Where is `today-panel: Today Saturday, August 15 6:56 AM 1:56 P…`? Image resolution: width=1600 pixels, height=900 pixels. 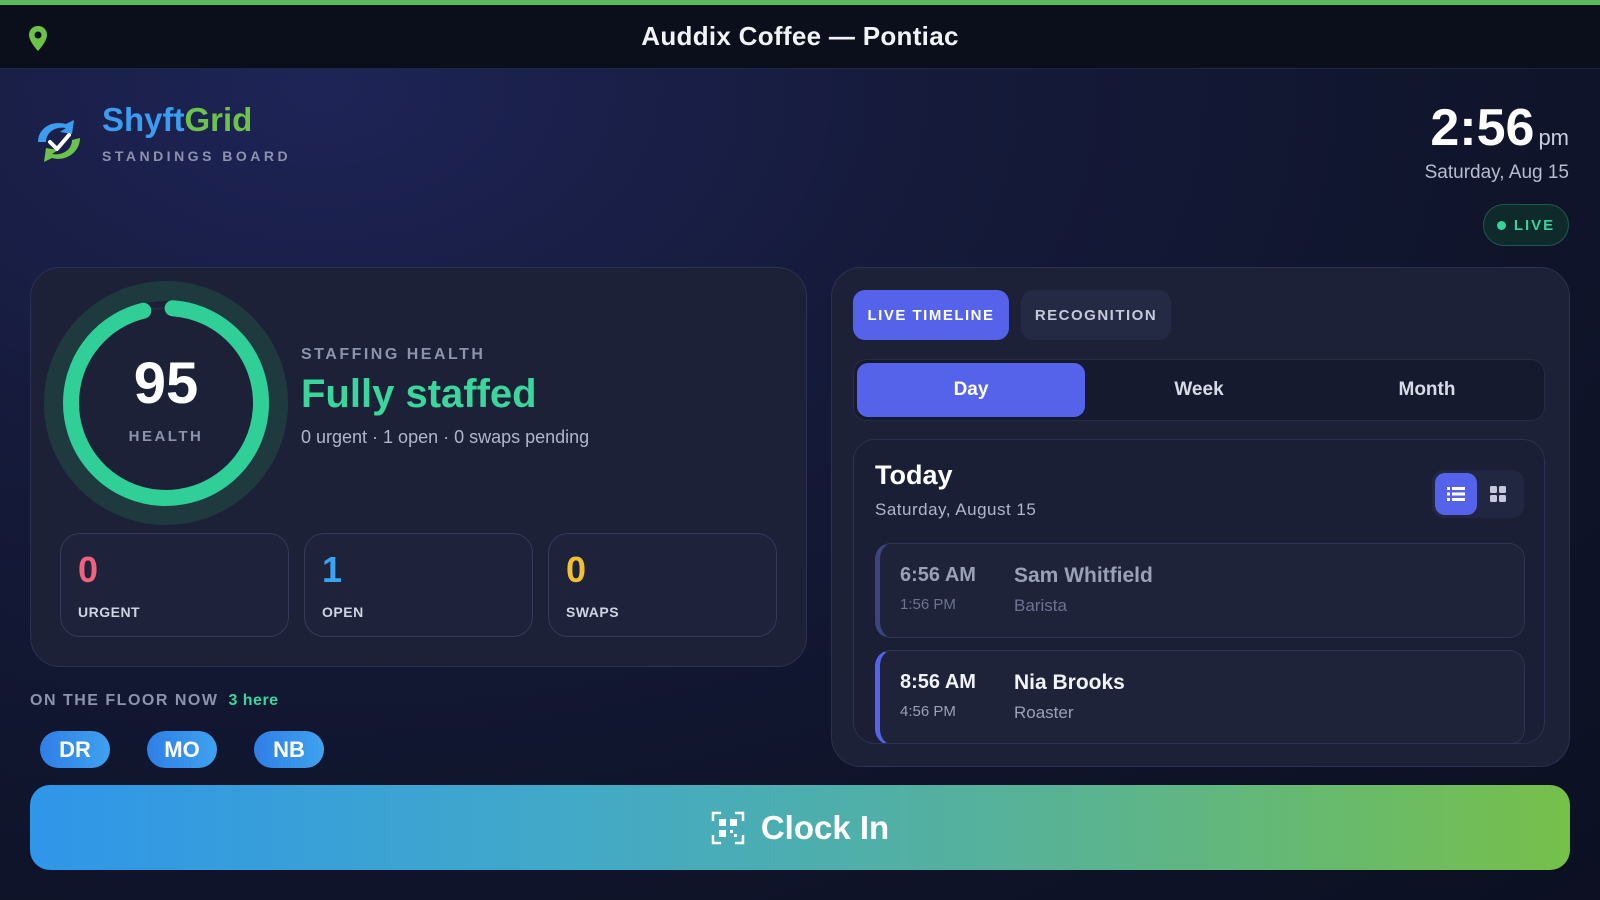
today-panel: Today Saturday, August 15 6:56 AM 1:56 P… is located at coordinates (1199, 591).